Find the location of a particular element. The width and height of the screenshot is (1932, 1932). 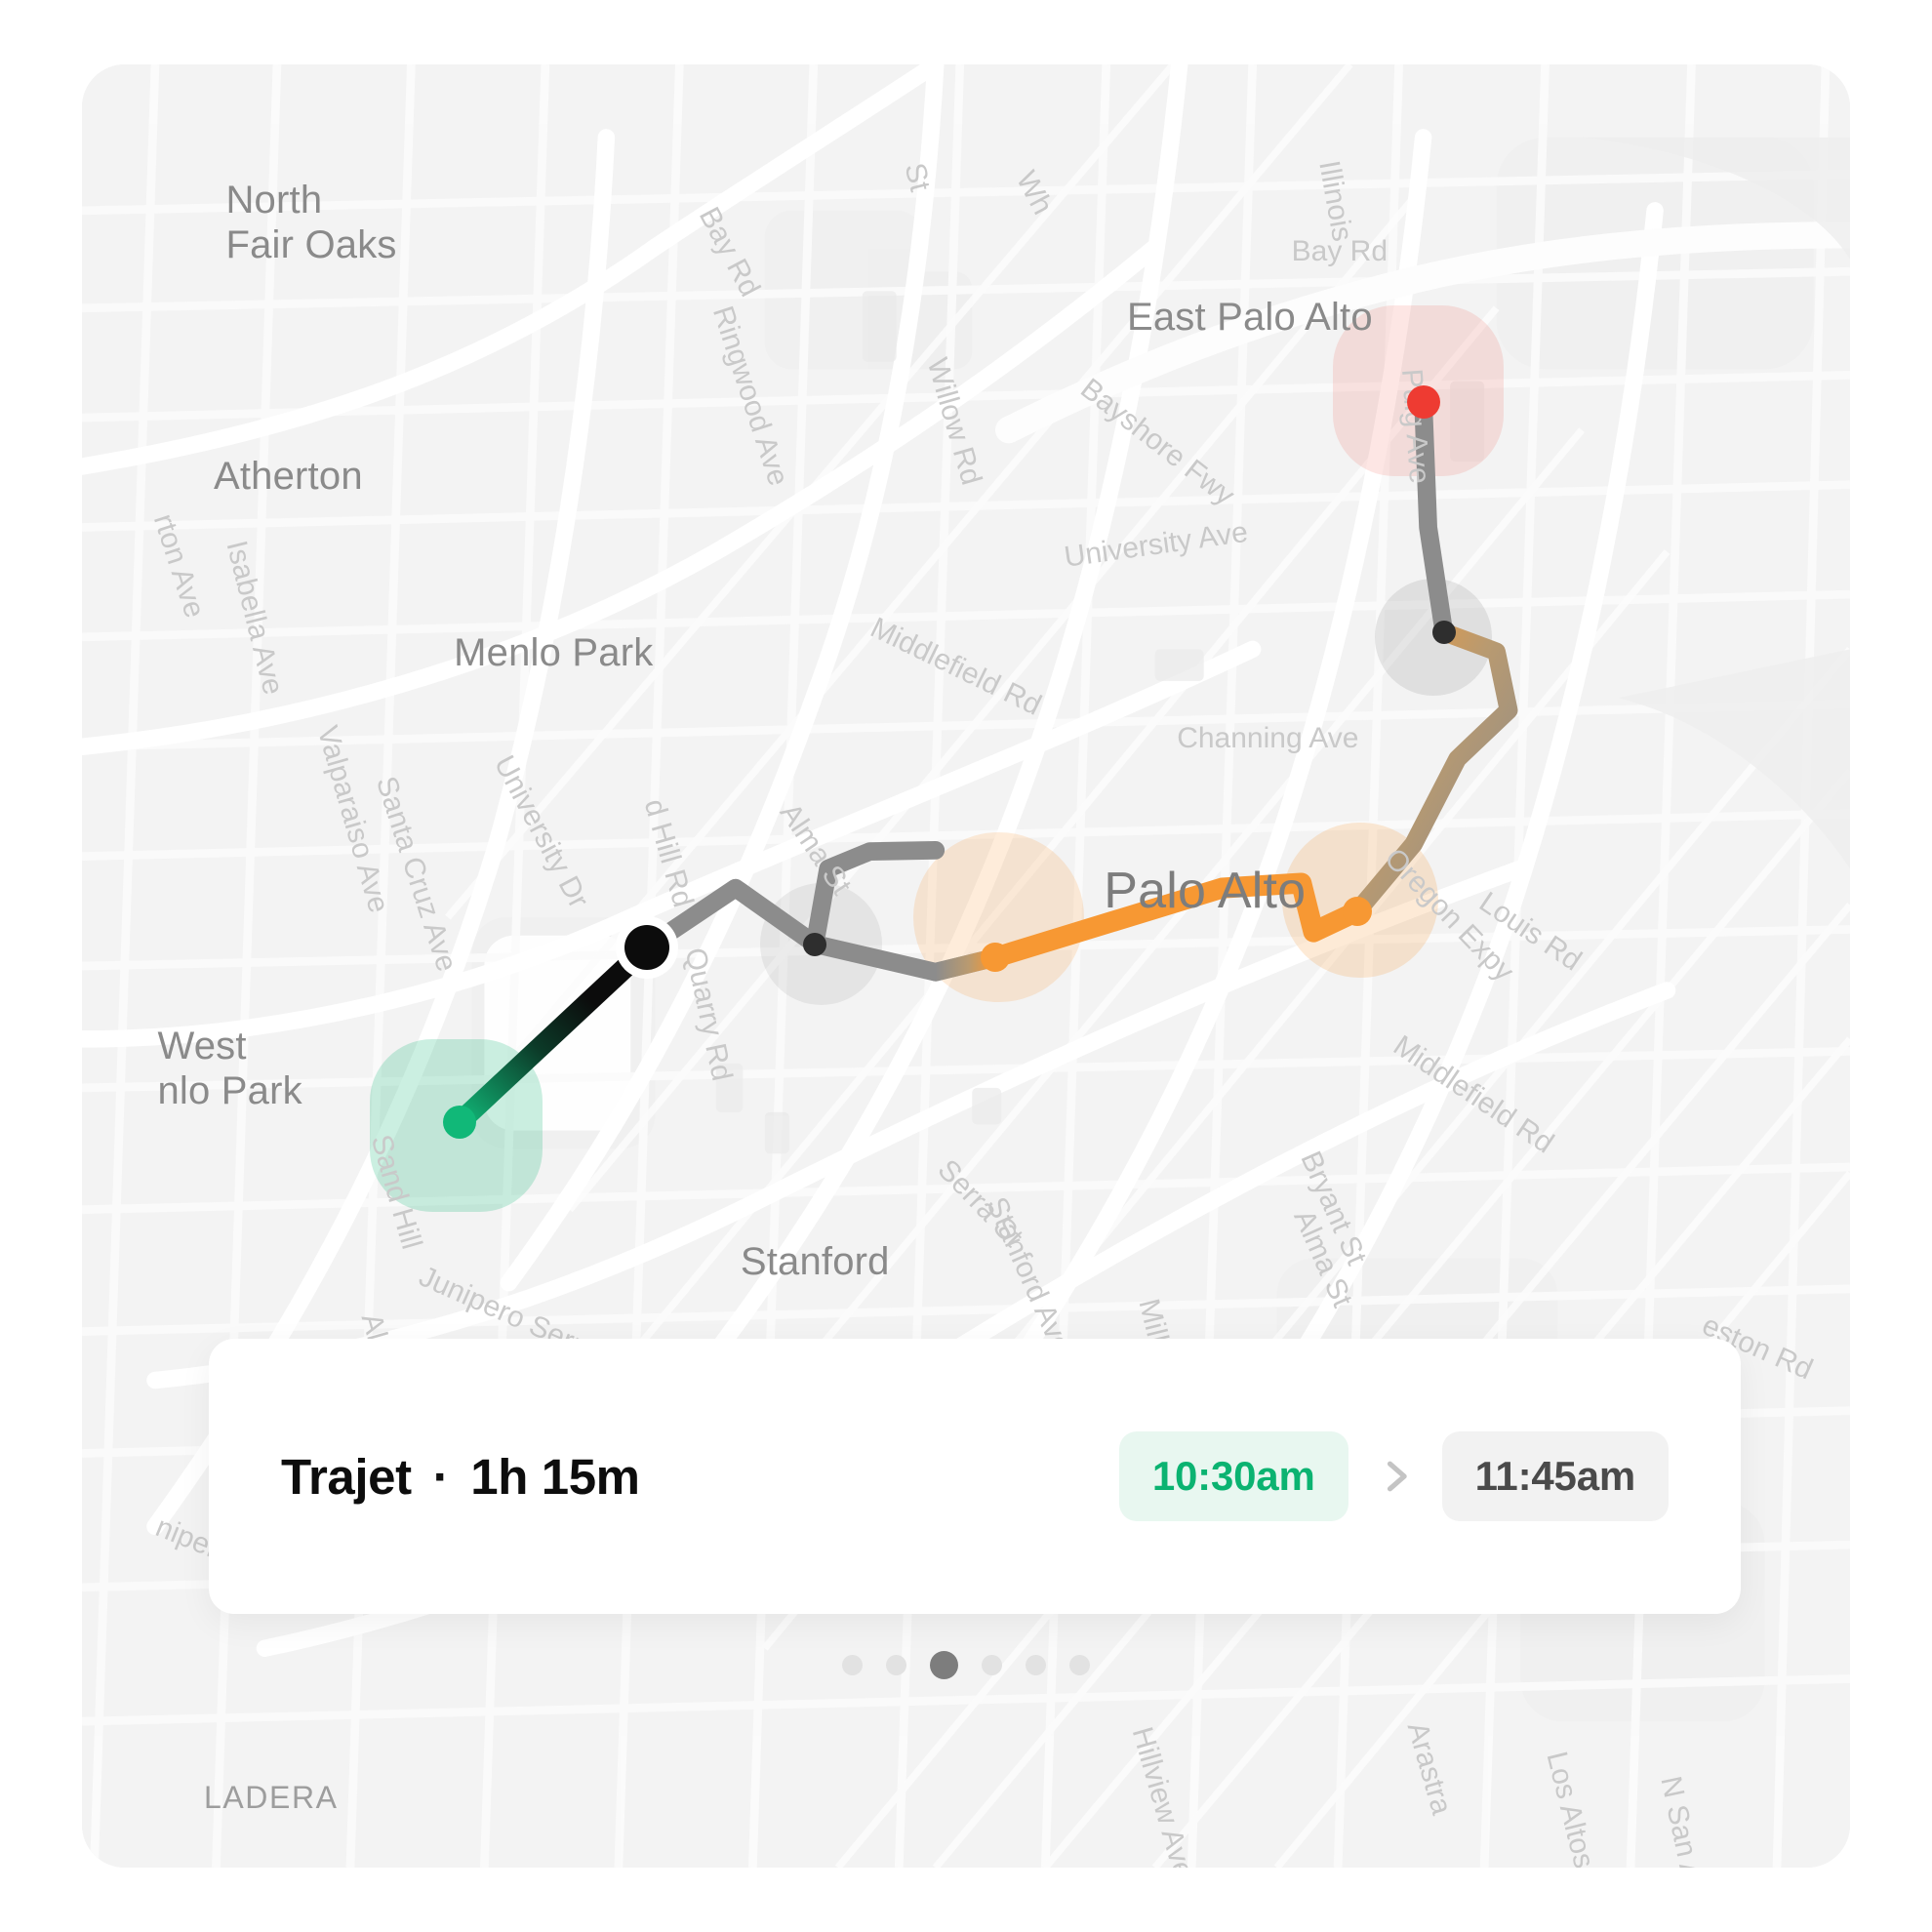

trip-info-card: Trajet · 1h 15m 10:30am 11:45am is located at coordinates (975, 1476).